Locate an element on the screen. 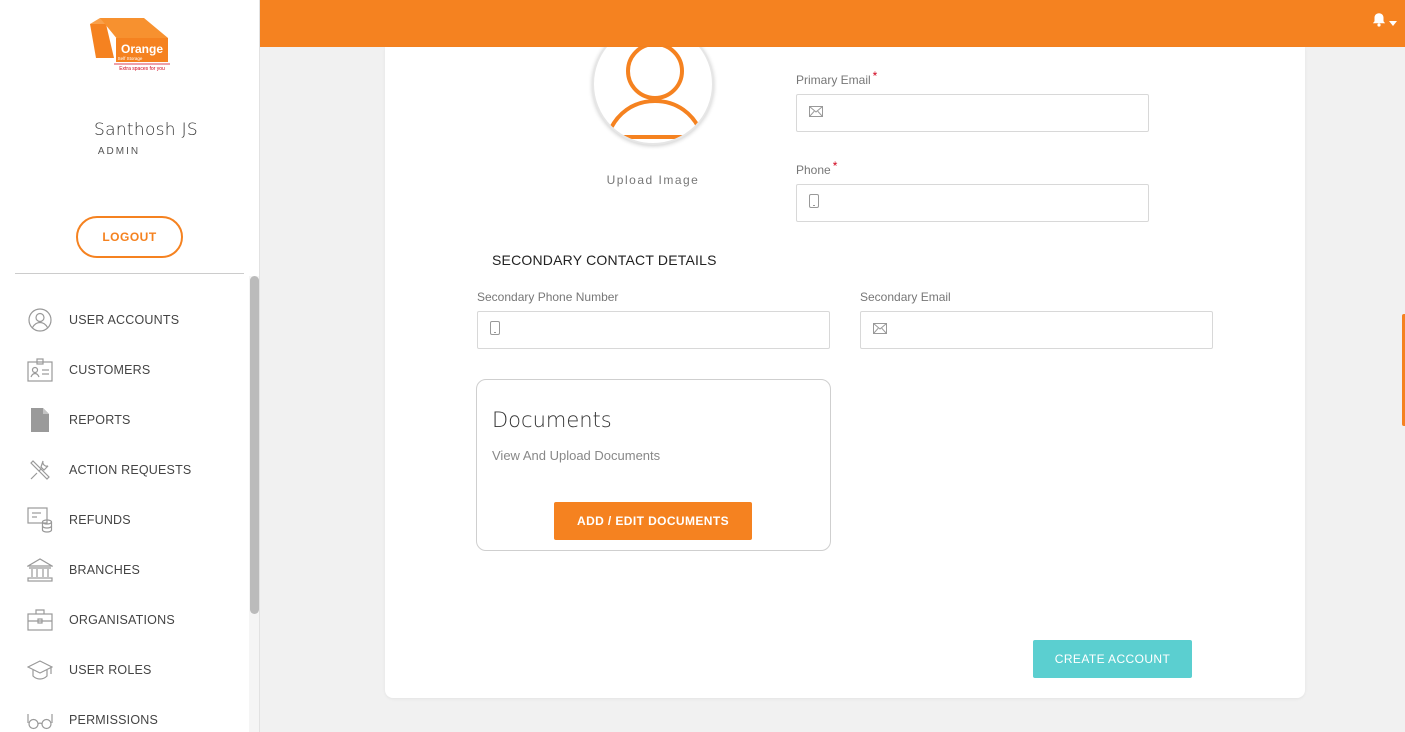 This screenshot has width=1405, height=732. sidebar-item-label: CUSTOMERS is located at coordinates (110, 370).